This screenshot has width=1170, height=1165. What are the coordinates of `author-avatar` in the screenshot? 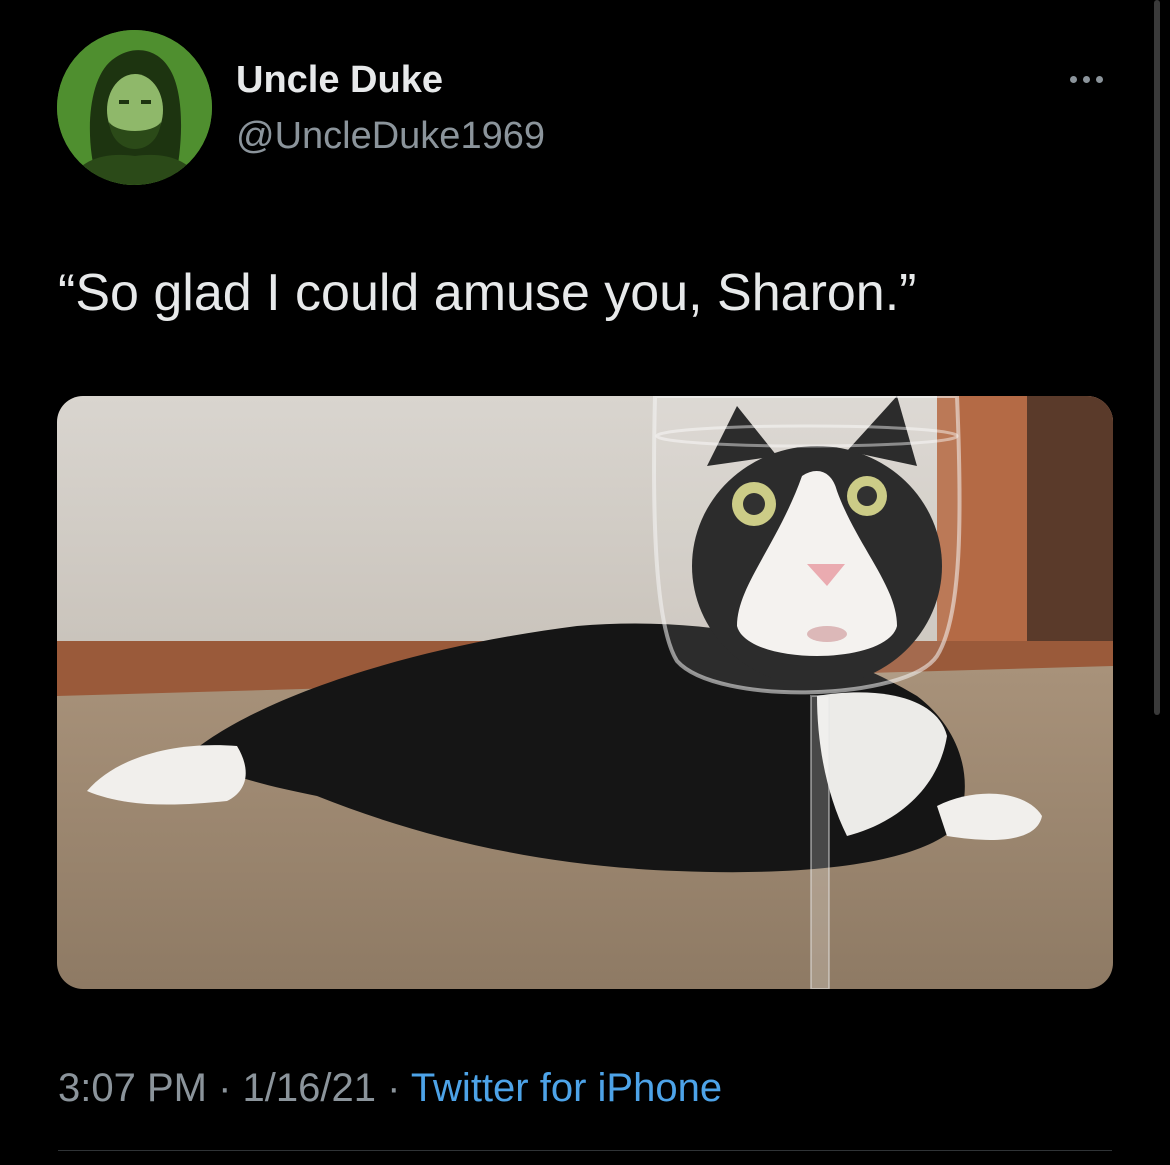 It's located at (134, 107).